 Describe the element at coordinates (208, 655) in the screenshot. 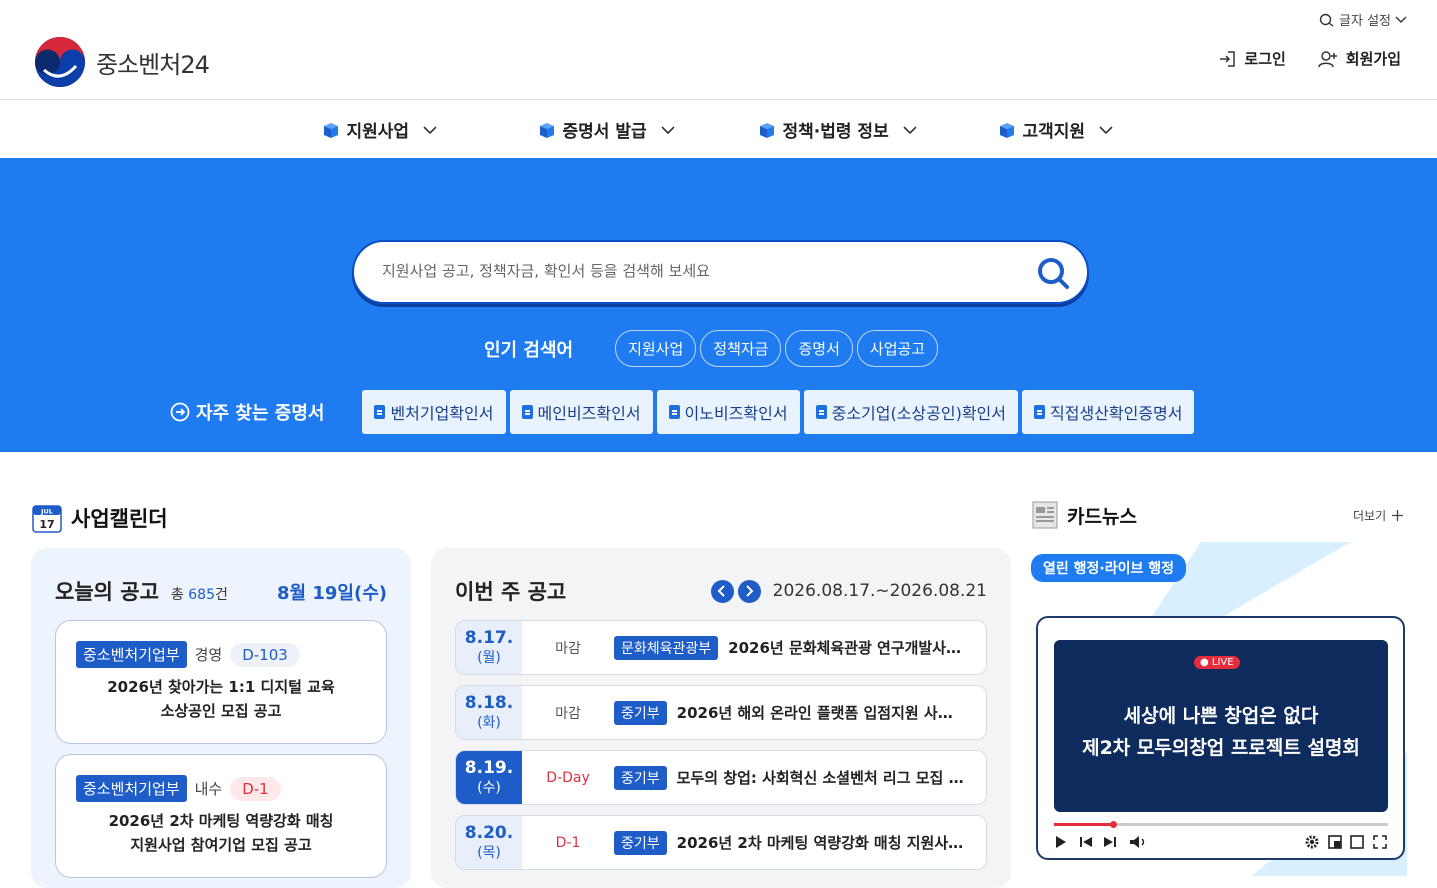

I see `category-label: 경영` at that location.